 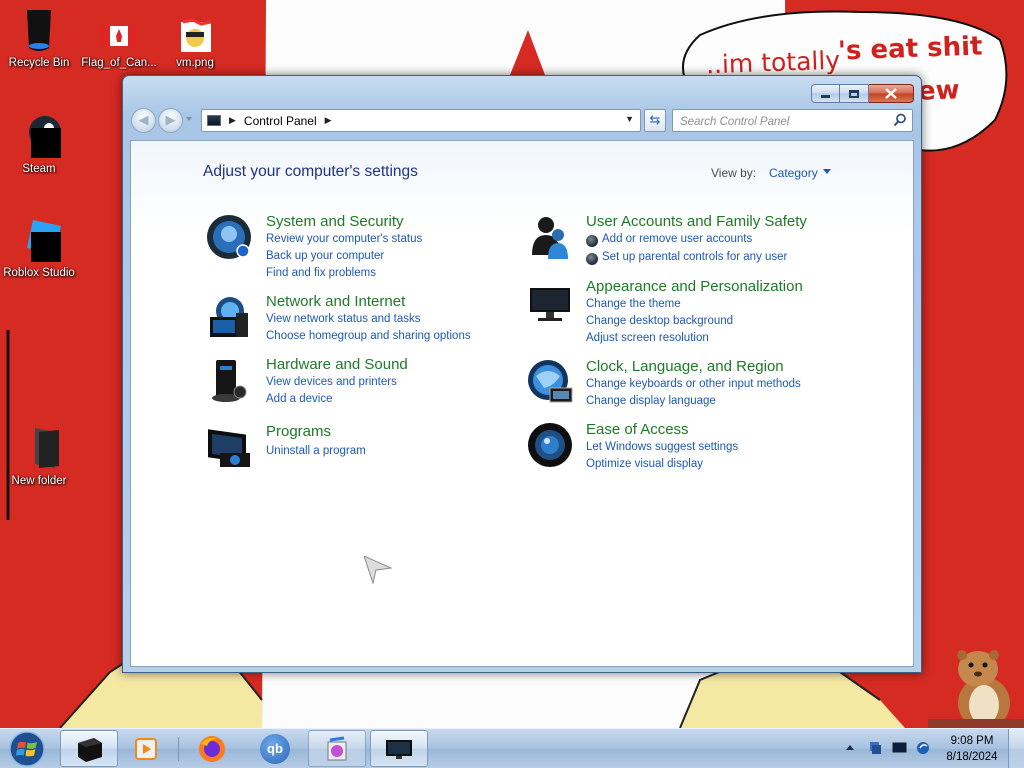 I want to click on desktop-icon-steam: Steam, so click(x=39, y=144).